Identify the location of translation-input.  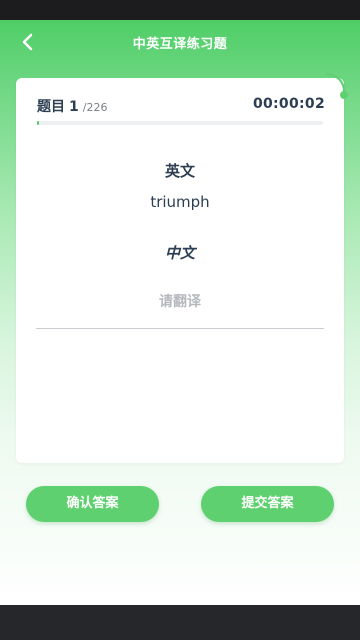
(180, 302).